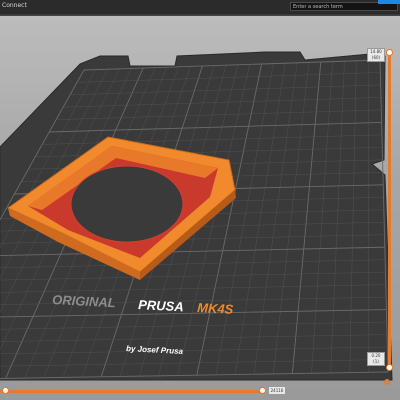  I want to click on layer-bottom-index: (1), so click(376, 361).